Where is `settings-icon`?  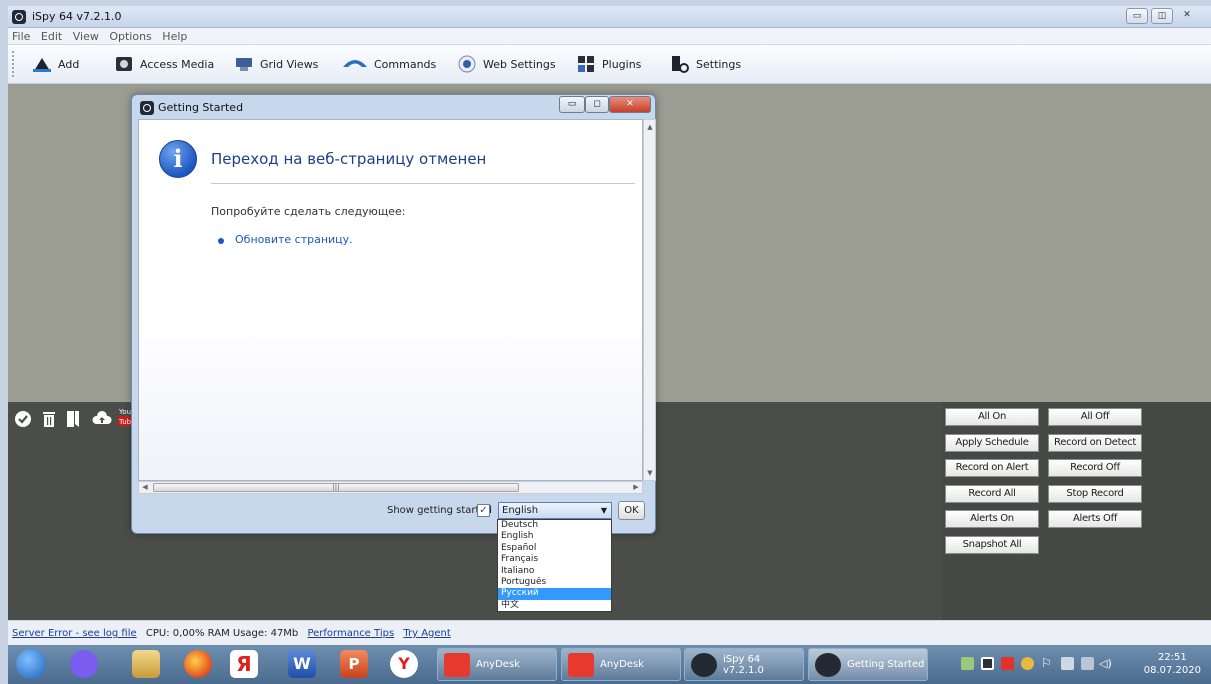 settings-icon is located at coordinates (680, 64).